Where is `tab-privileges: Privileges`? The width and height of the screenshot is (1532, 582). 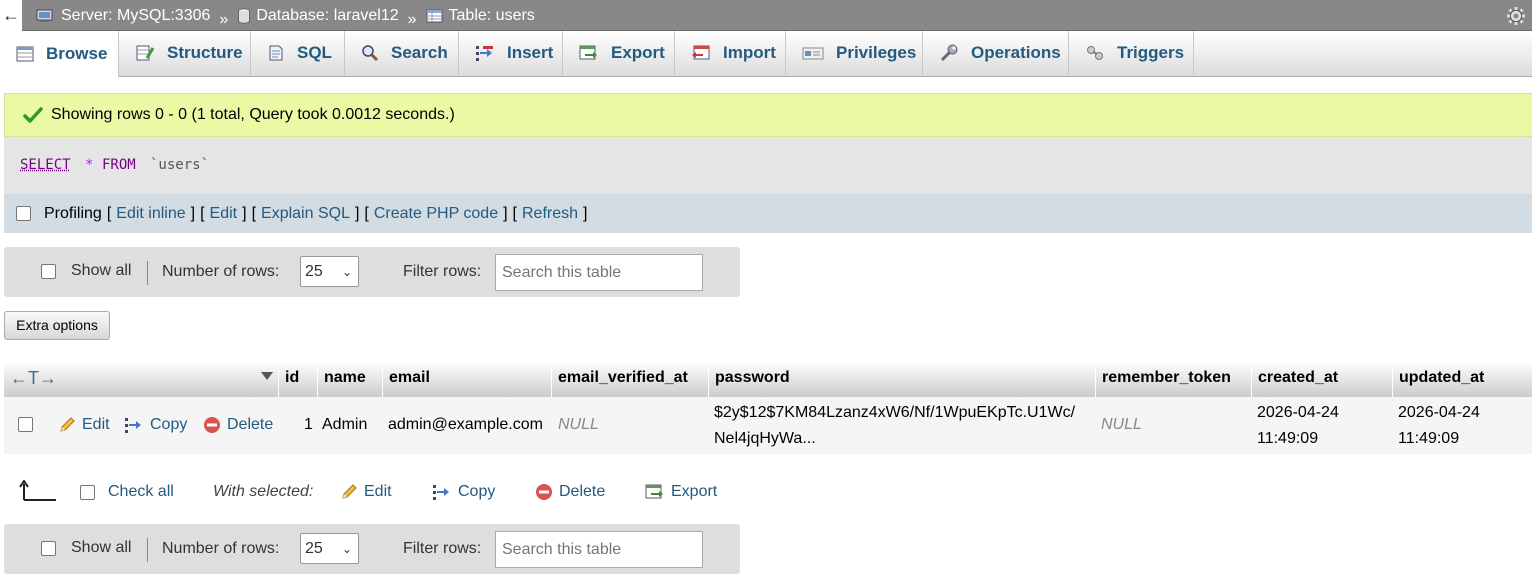 tab-privileges: Privileges is located at coordinates (854, 53).